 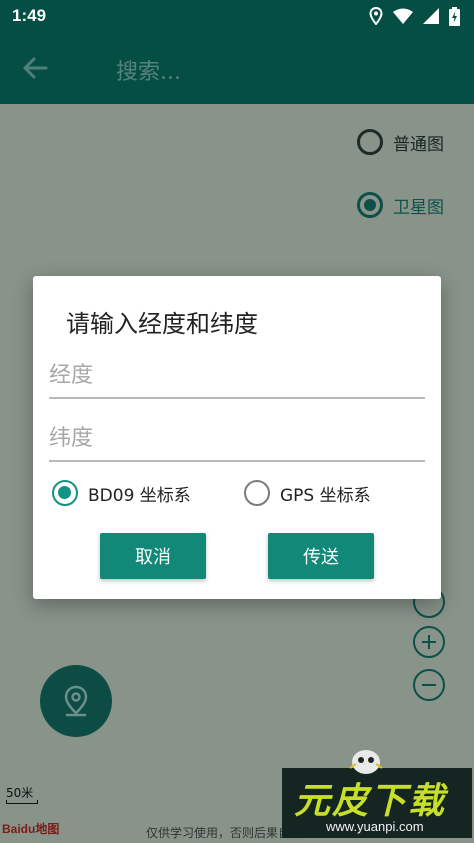 I want to click on longitude-field-container, so click(x=237, y=376).